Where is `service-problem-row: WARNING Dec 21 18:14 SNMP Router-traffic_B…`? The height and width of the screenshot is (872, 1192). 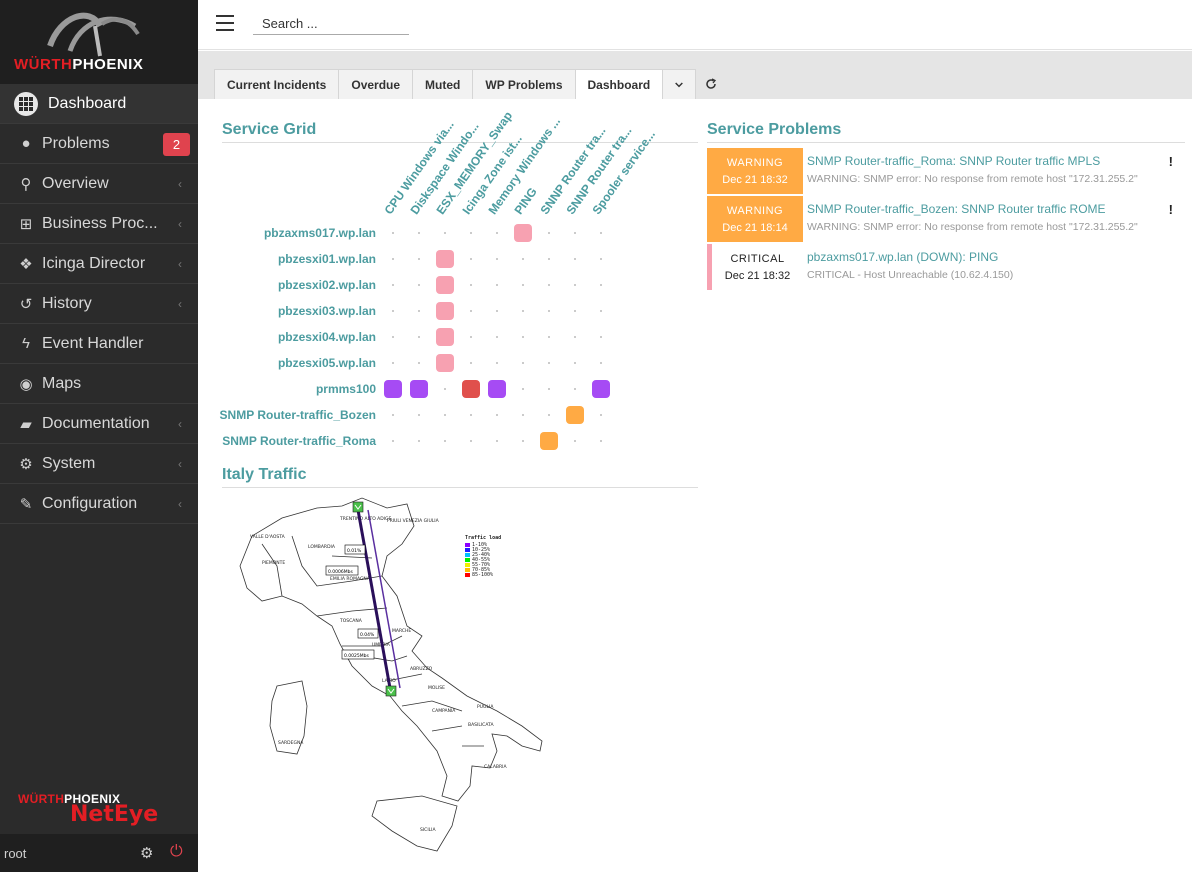 service-problem-row: WARNING Dec 21 18:14 SNMP Router-traffic_B… is located at coordinates (946, 219).